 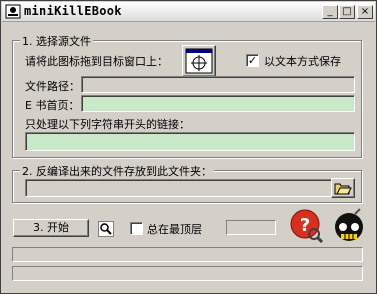 I want to click on start-button: 3. 开始, so click(x=51, y=228).